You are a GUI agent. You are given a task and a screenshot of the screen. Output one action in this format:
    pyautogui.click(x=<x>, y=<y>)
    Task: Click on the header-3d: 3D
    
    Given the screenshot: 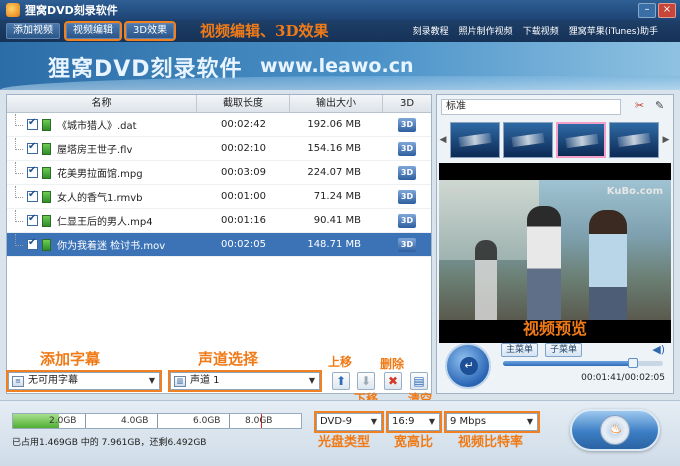 What is the action you would take?
    pyautogui.click(x=407, y=103)
    